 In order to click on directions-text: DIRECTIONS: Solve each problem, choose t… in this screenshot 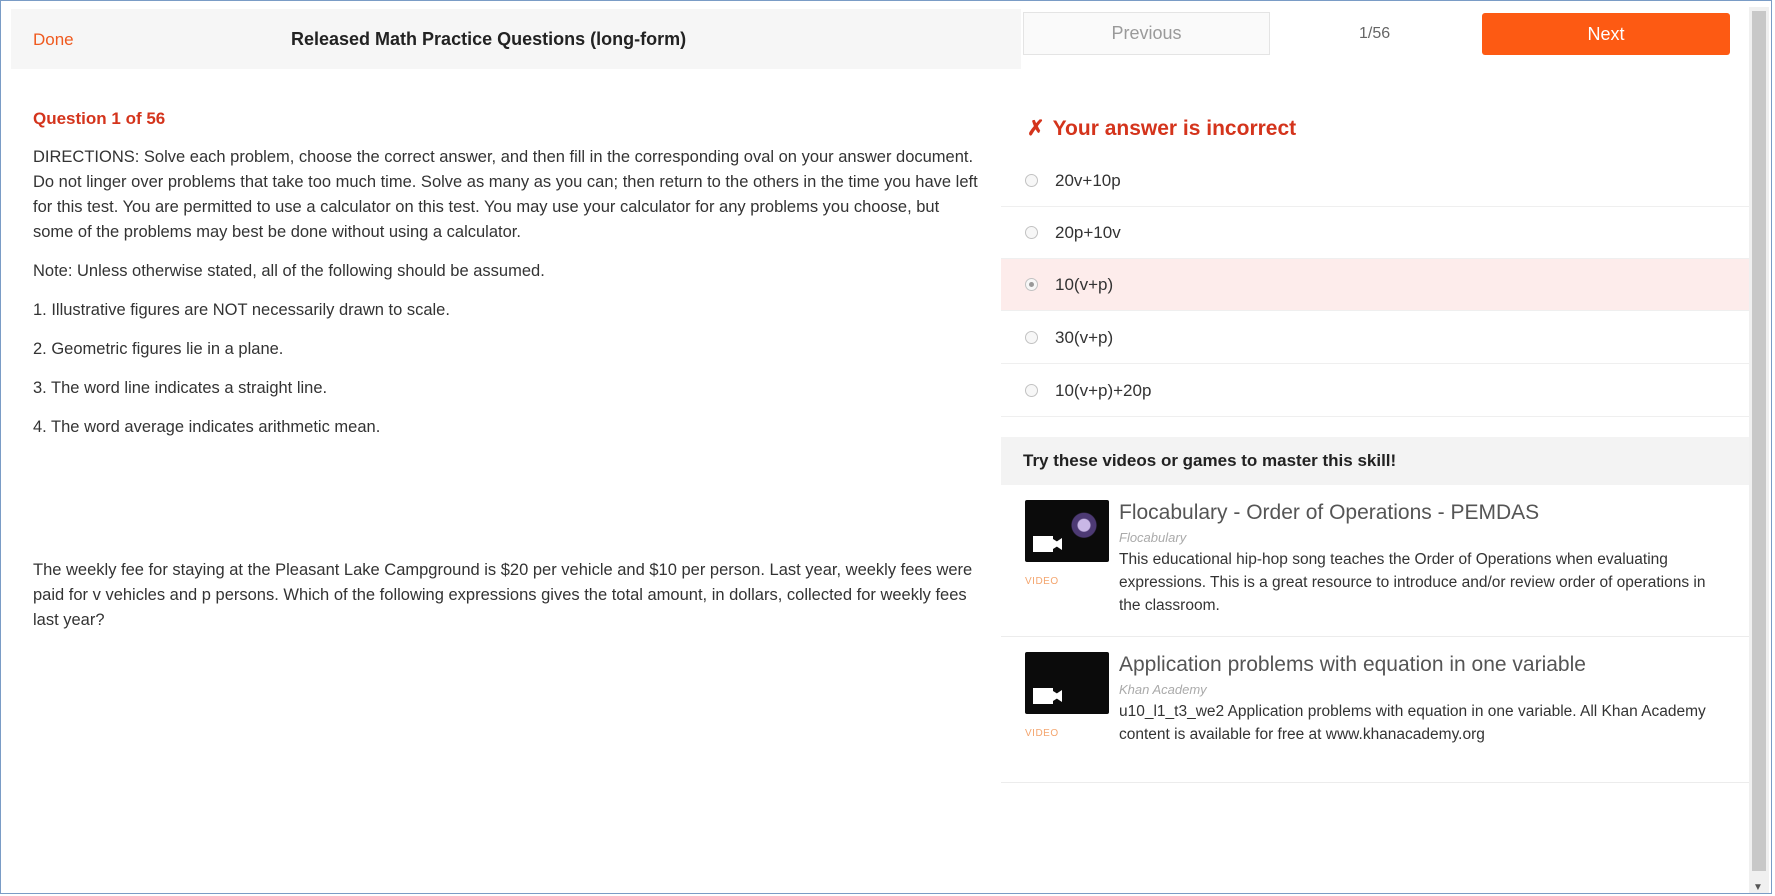, I will do `click(505, 194)`.